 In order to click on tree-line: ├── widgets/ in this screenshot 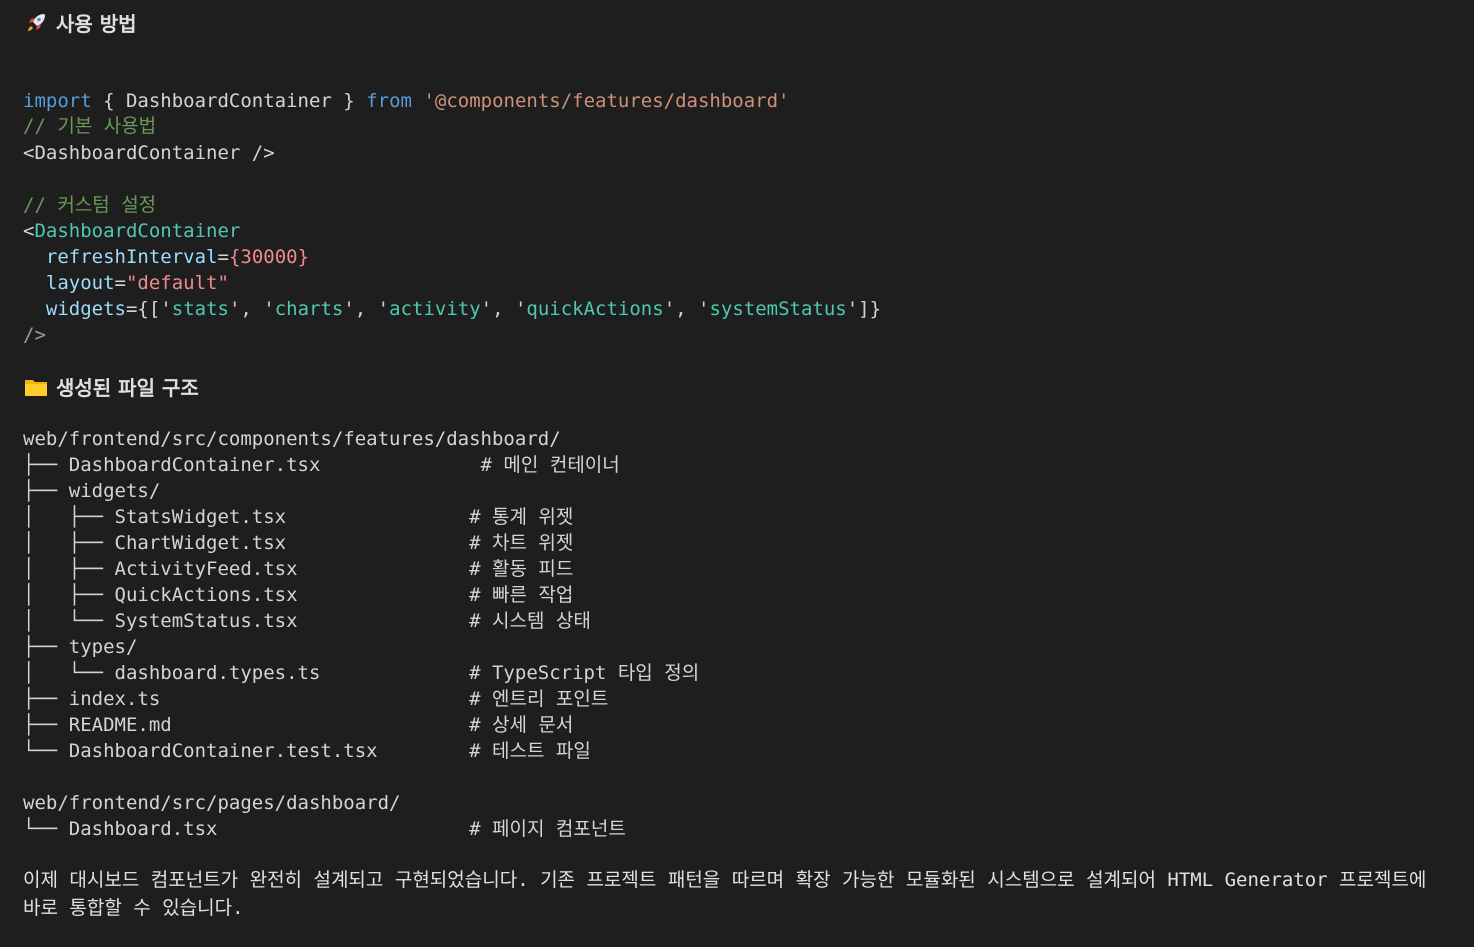, I will do `click(92, 491)`.